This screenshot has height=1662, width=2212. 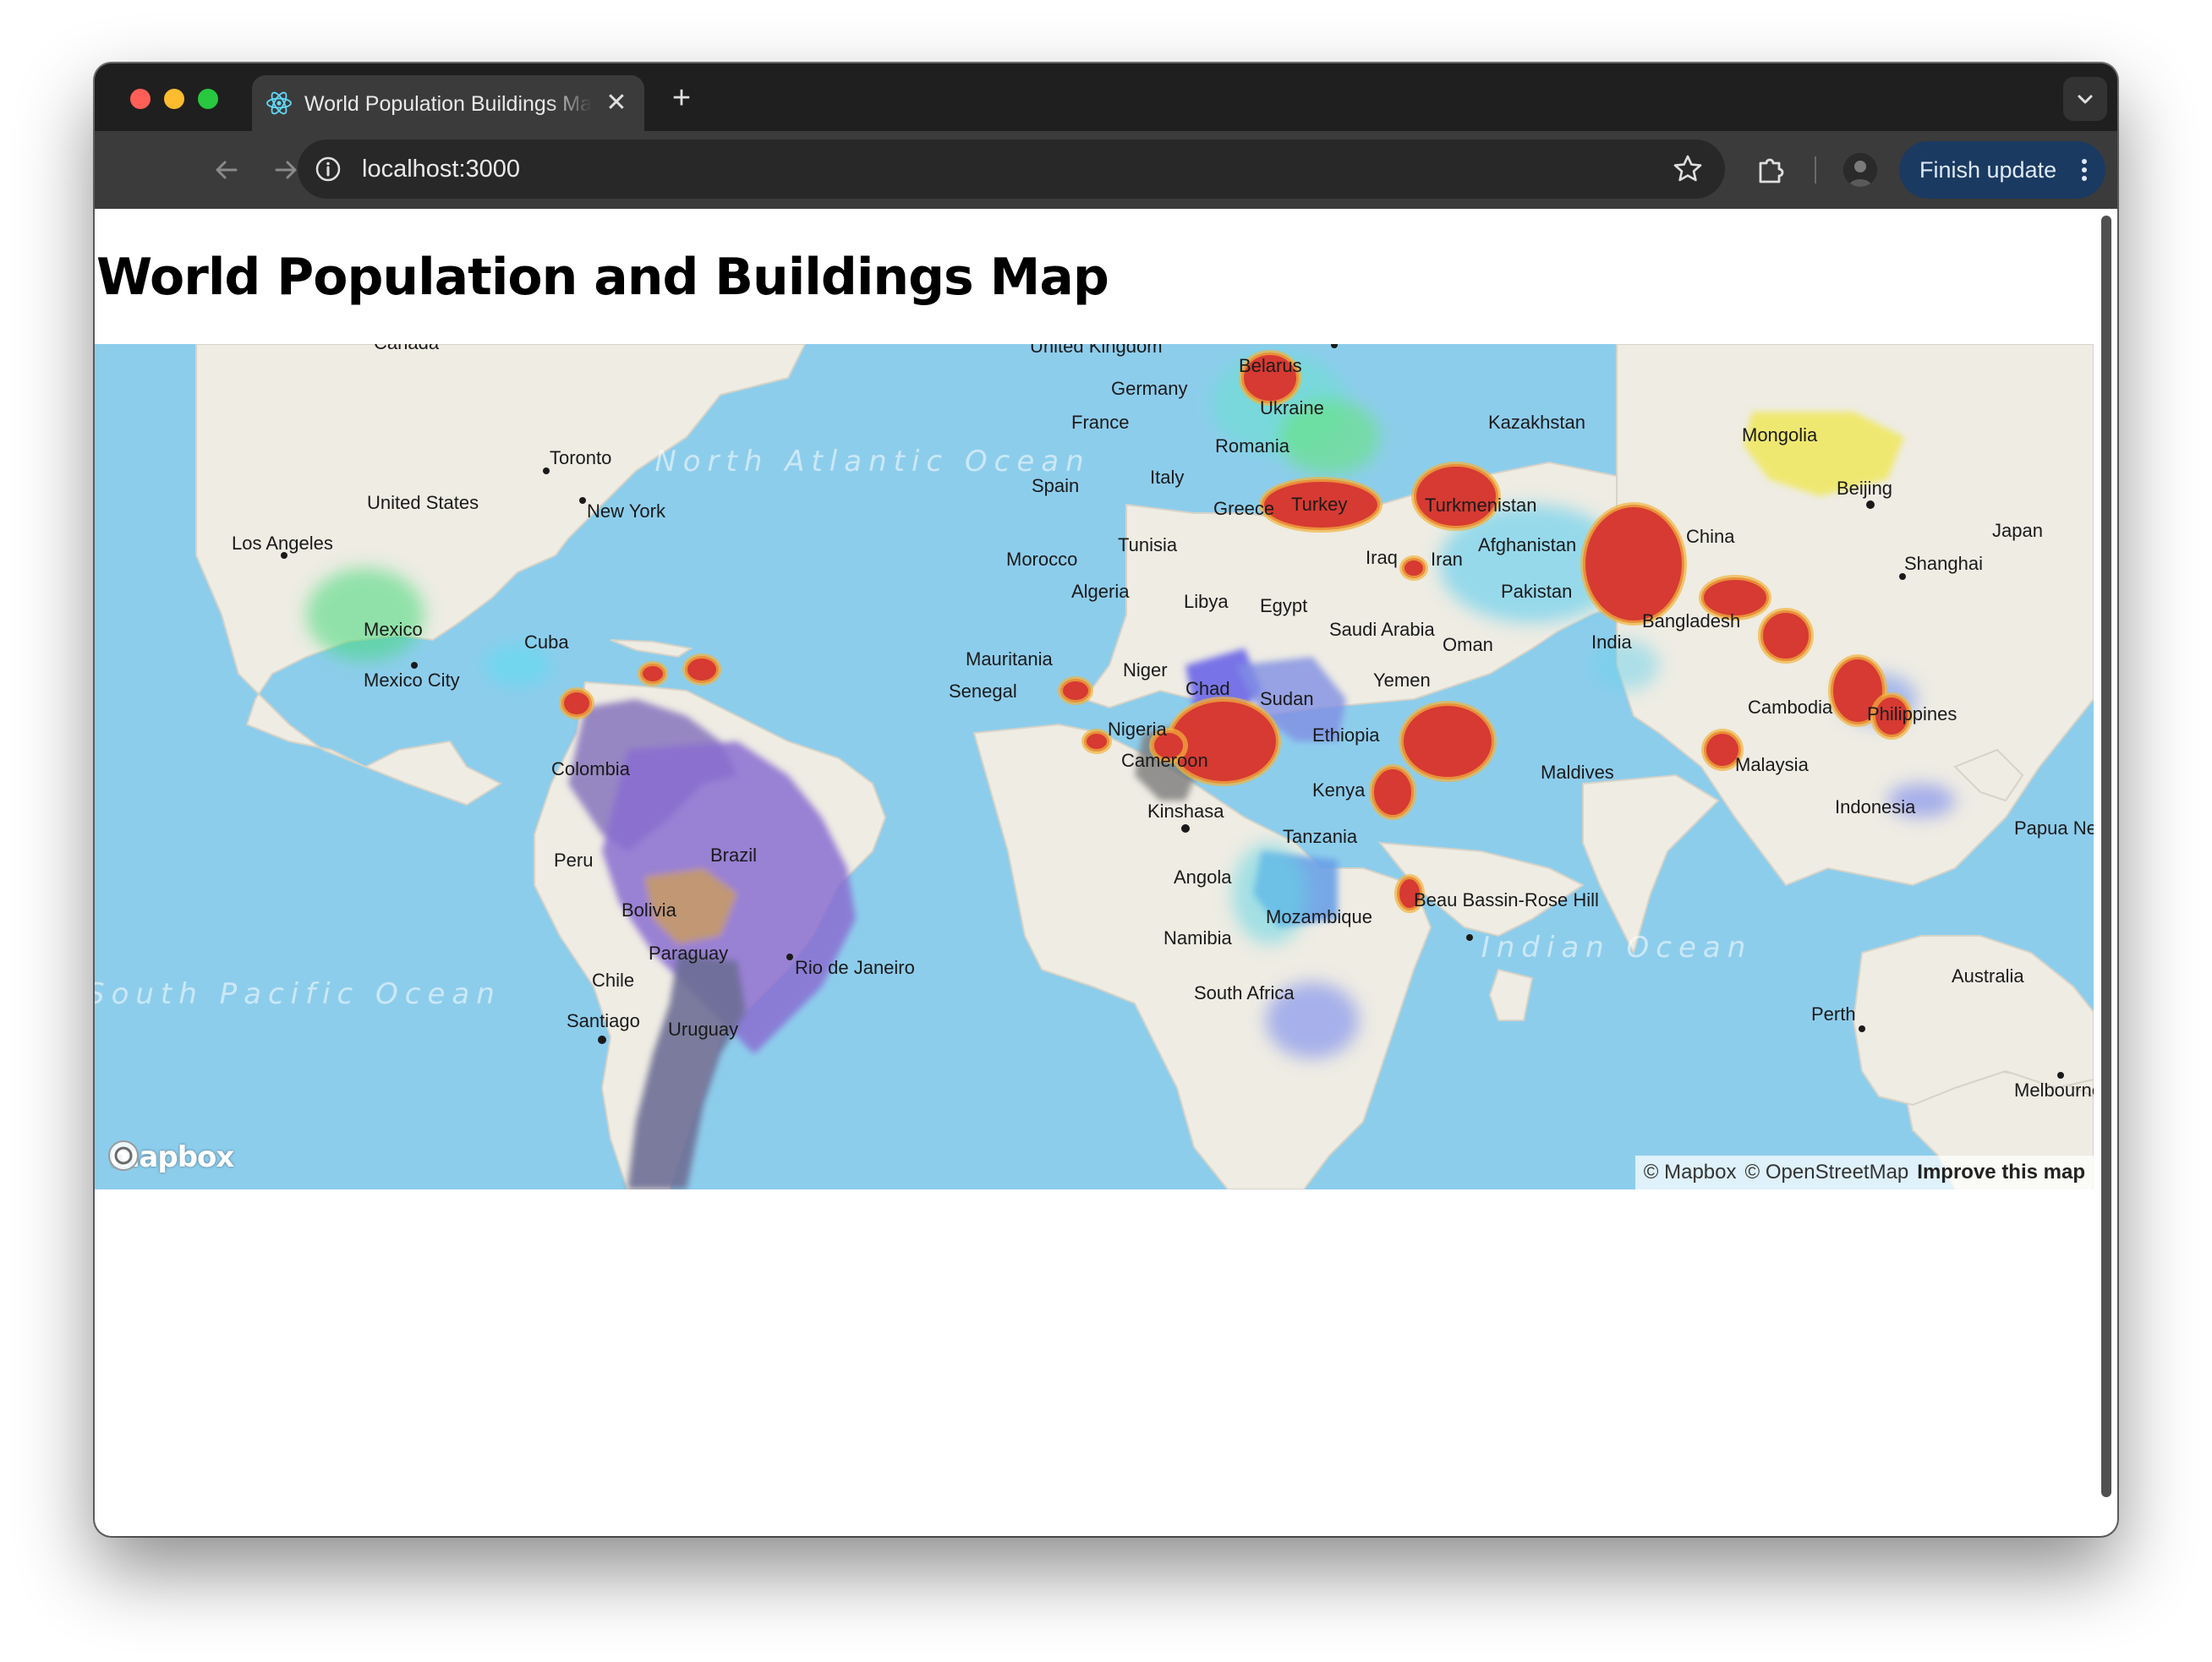 I want to click on label-italy: Italy, so click(x=1167, y=477).